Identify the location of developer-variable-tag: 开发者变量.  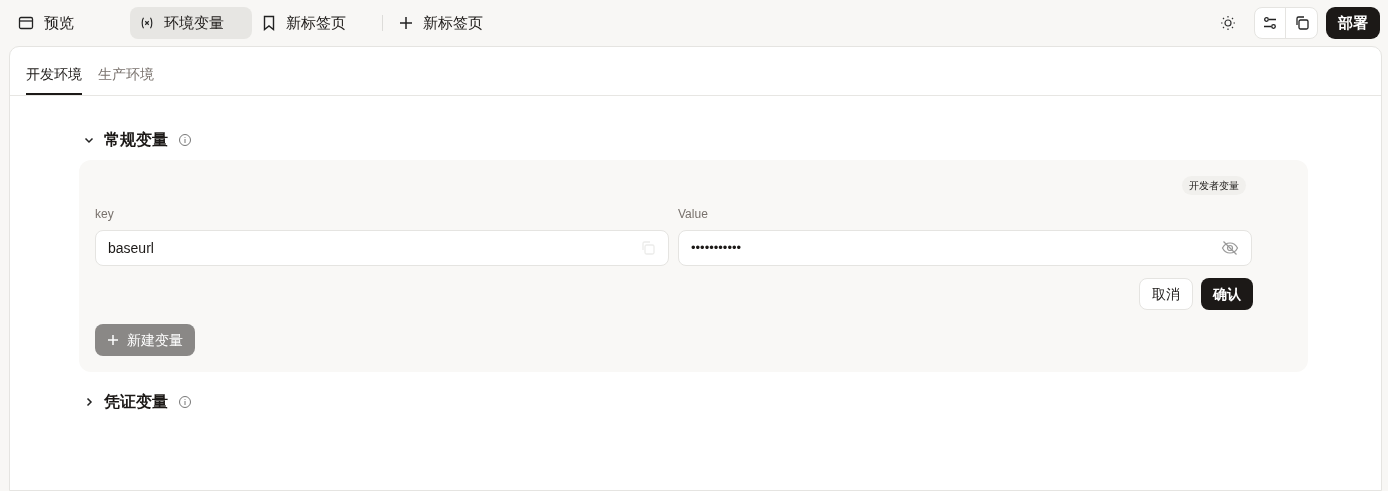
(1214, 185).